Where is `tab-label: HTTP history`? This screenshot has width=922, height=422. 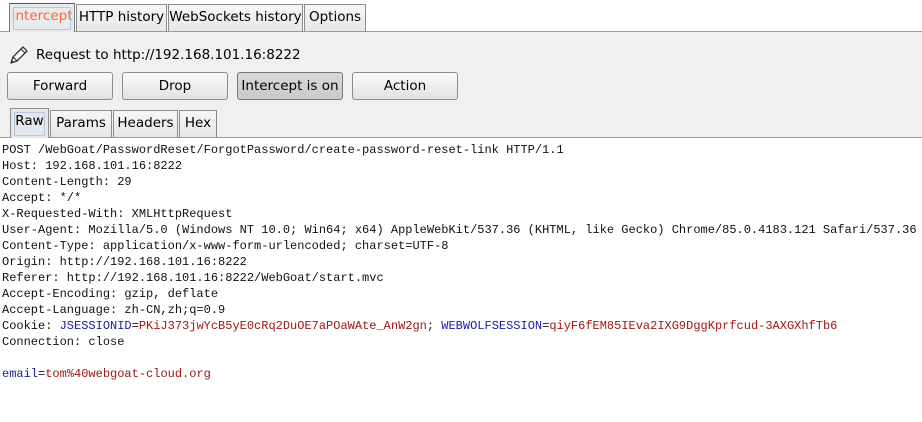
tab-label: HTTP history is located at coordinates (121, 17).